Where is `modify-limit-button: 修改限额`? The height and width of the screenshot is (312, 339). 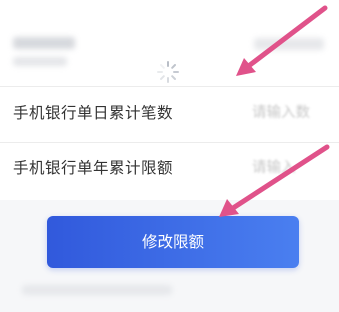 modify-limit-button: 修改限额 is located at coordinates (173, 242).